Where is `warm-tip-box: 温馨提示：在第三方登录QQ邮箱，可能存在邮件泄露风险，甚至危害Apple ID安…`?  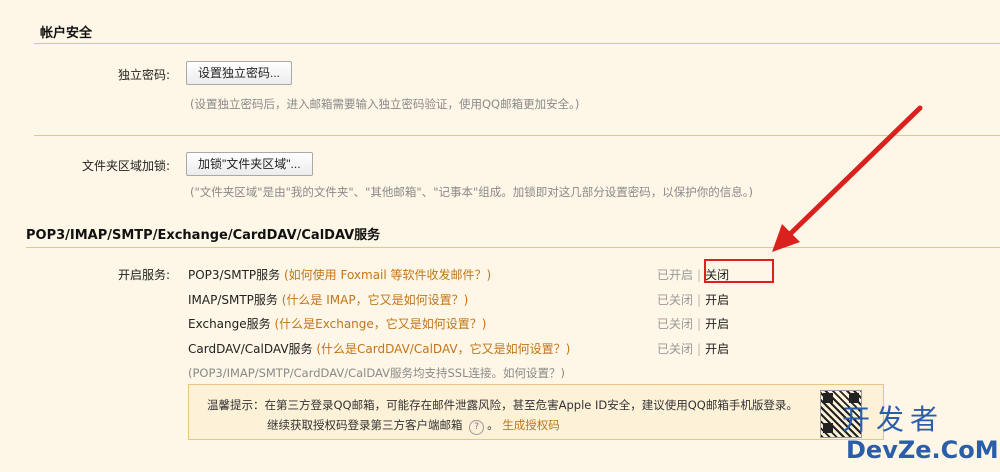 warm-tip-box: 温馨提示：在第三方登录QQ邮箱，可能存在邮件泄露风险，甚至危害Apple ID安… is located at coordinates (536, 412).